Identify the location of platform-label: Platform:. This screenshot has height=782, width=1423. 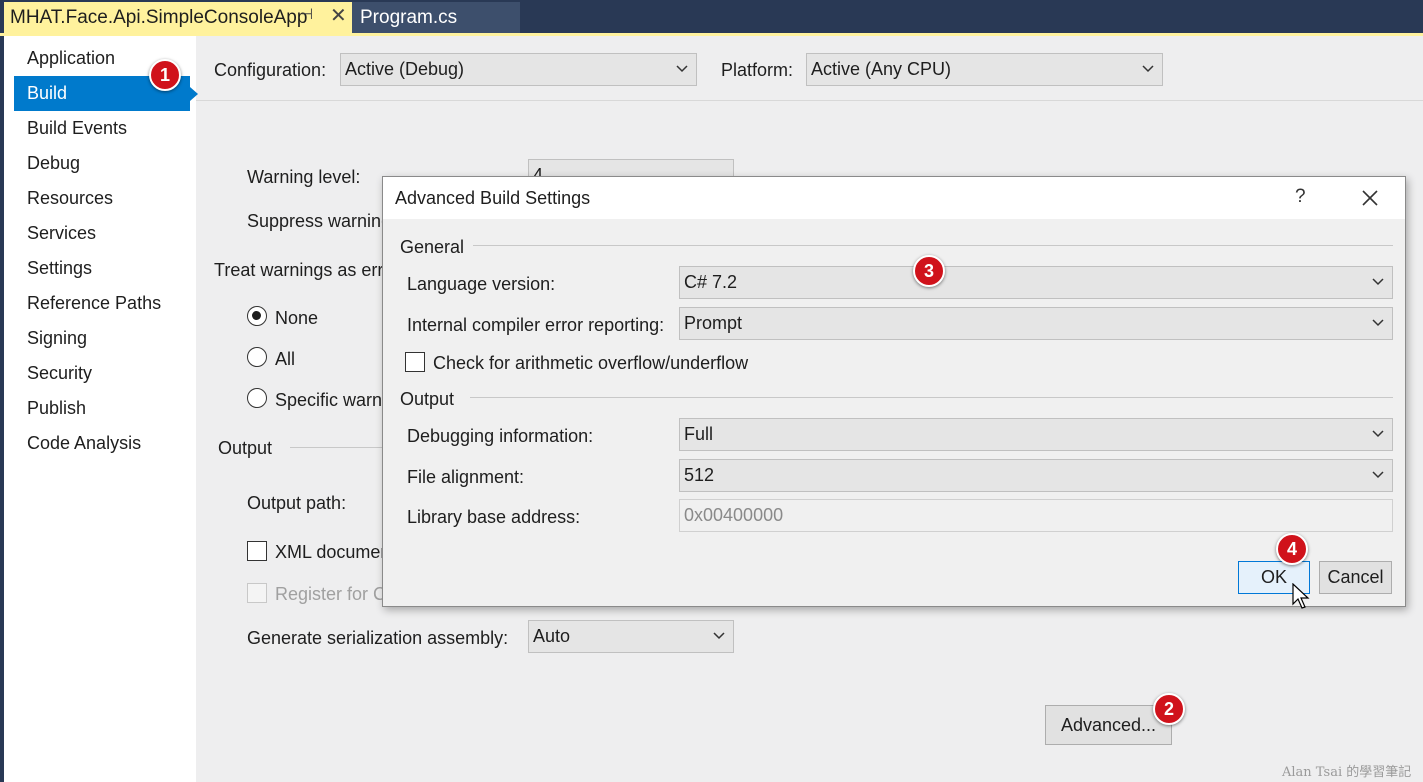
(757, 70).